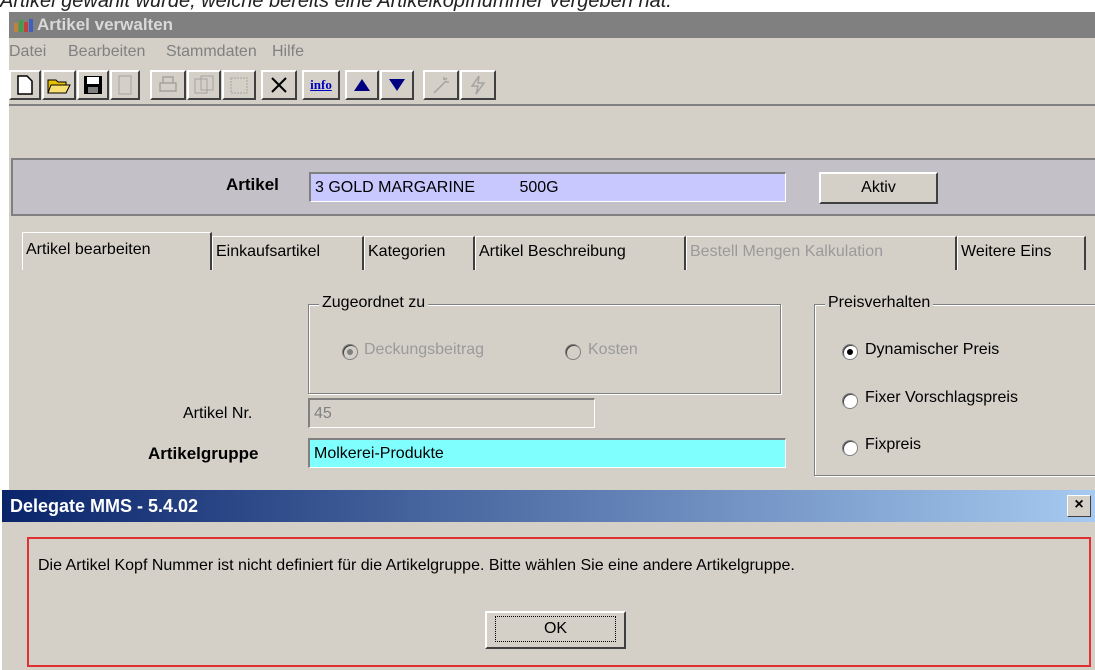 The width and height of the screenshot is (1095, 670). What do you see at coordinates (374, 303) in the screenshot?
I see `zugeordnet-title: Zugeordnet zu` at bounding box center [374, 303].